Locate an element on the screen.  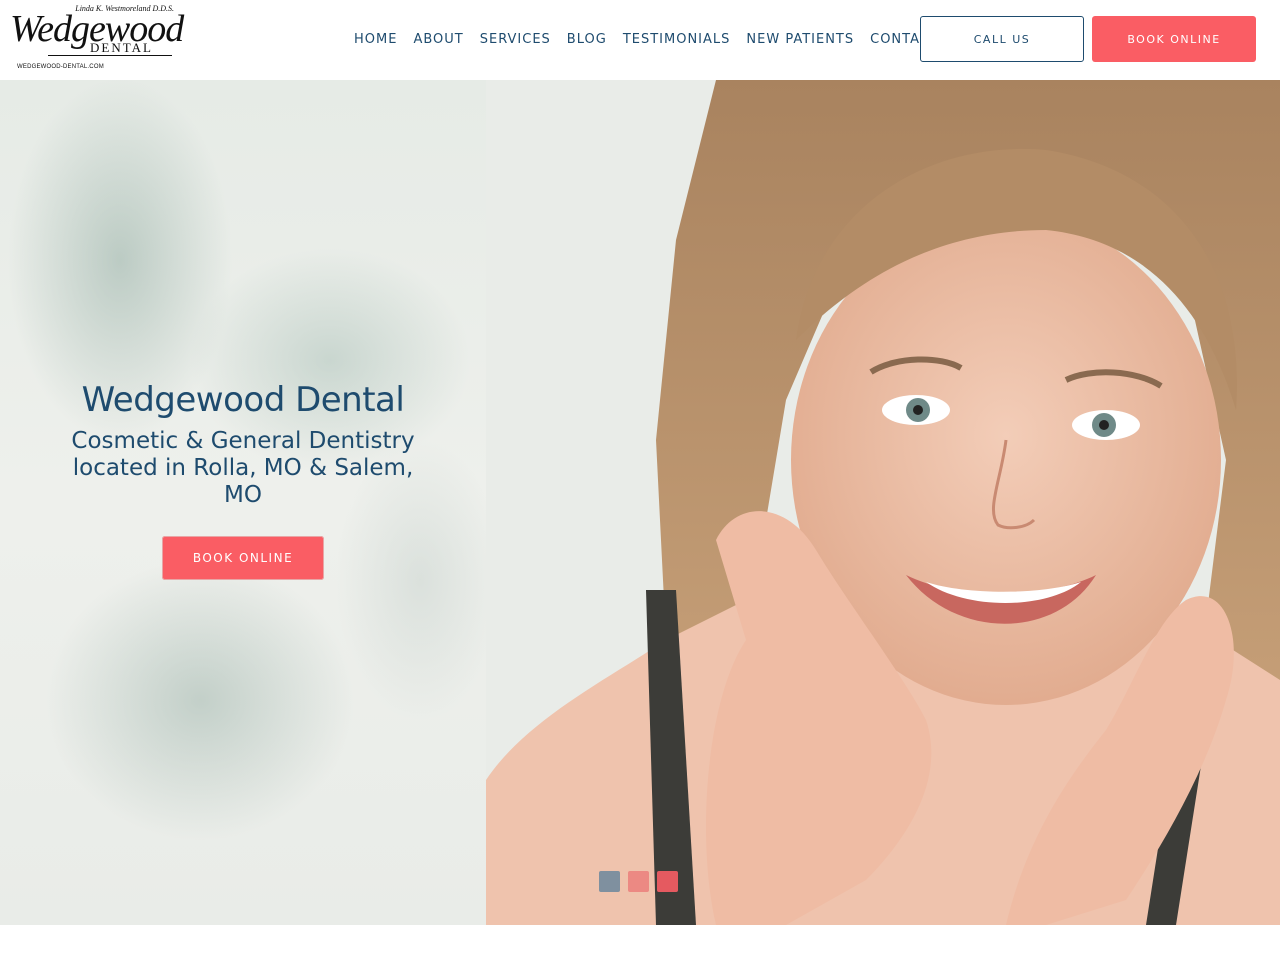
book-online-hero-button: BOOK ONLINE is located at coordinates (243, 558).